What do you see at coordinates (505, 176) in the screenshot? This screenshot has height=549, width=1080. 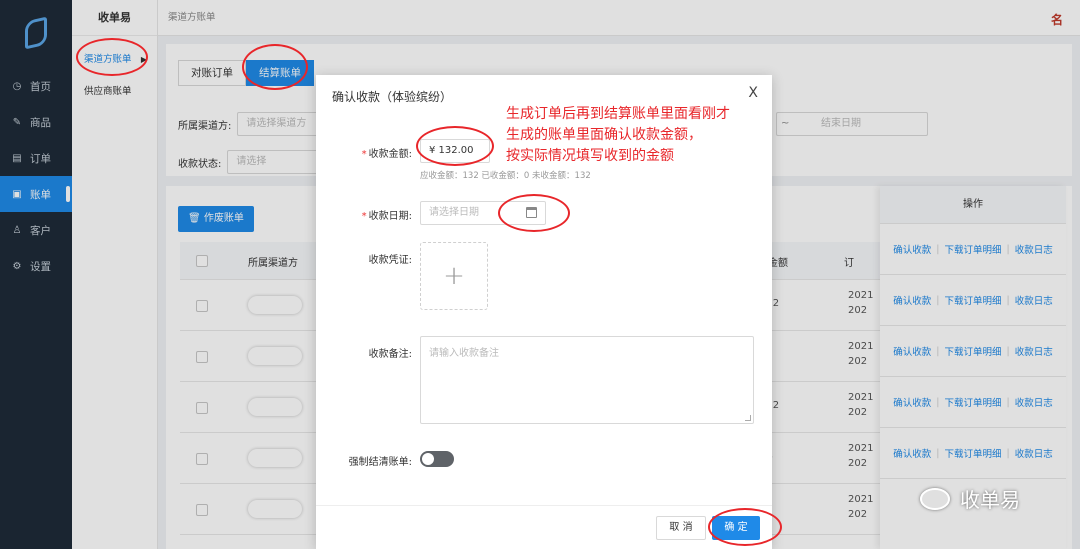 I see `amount-summary: 应收金额：132 已收金额：0 未收金额：132` at bounding box center [505, 176].